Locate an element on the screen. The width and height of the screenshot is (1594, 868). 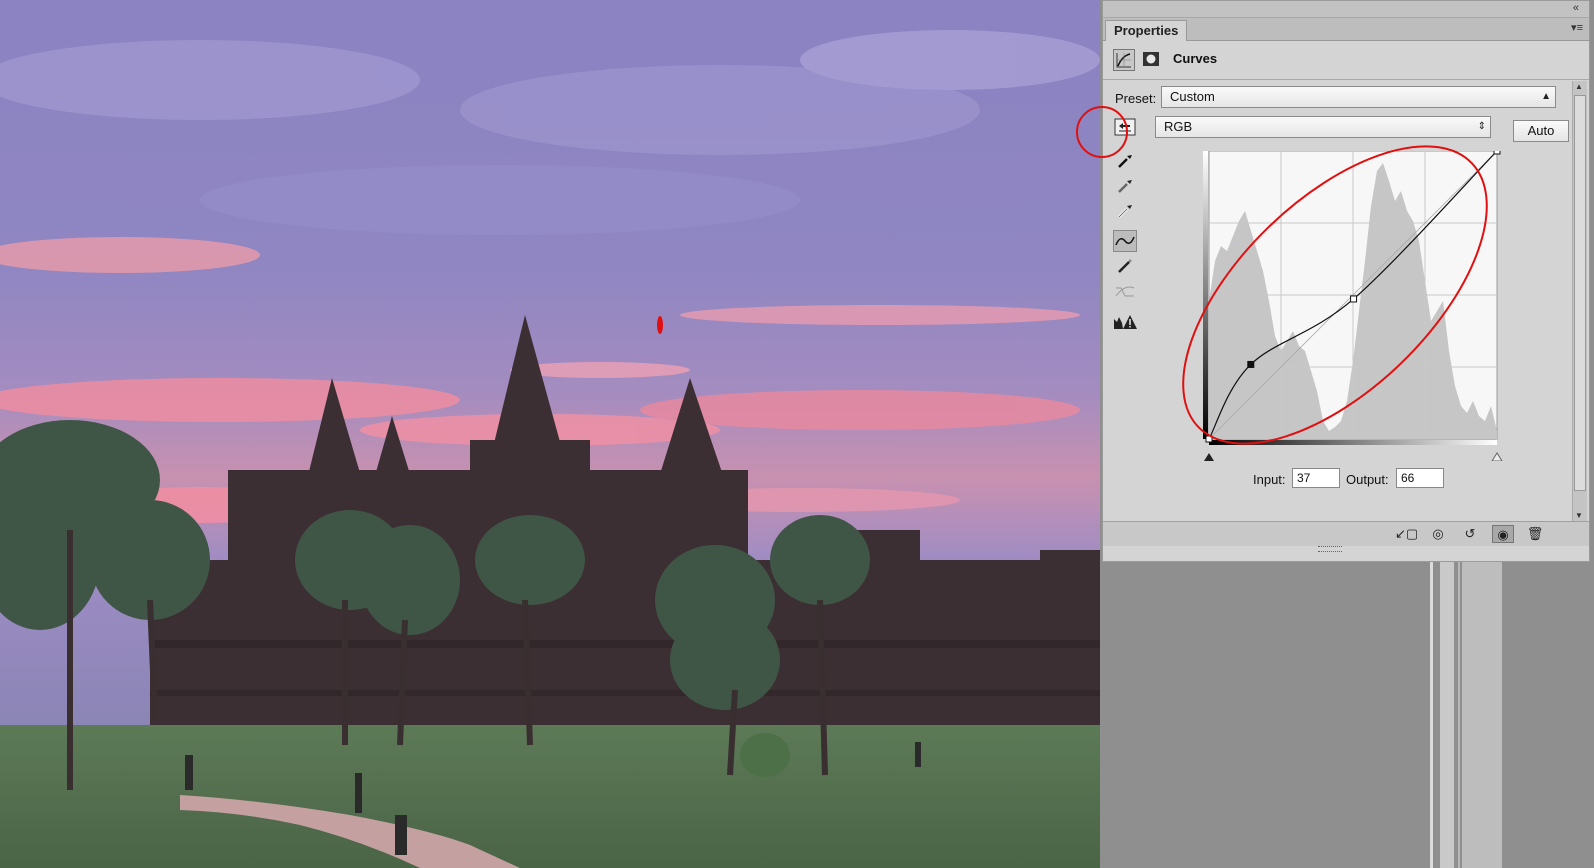
channel-value: RGB is located at coordinates (1178, 126).